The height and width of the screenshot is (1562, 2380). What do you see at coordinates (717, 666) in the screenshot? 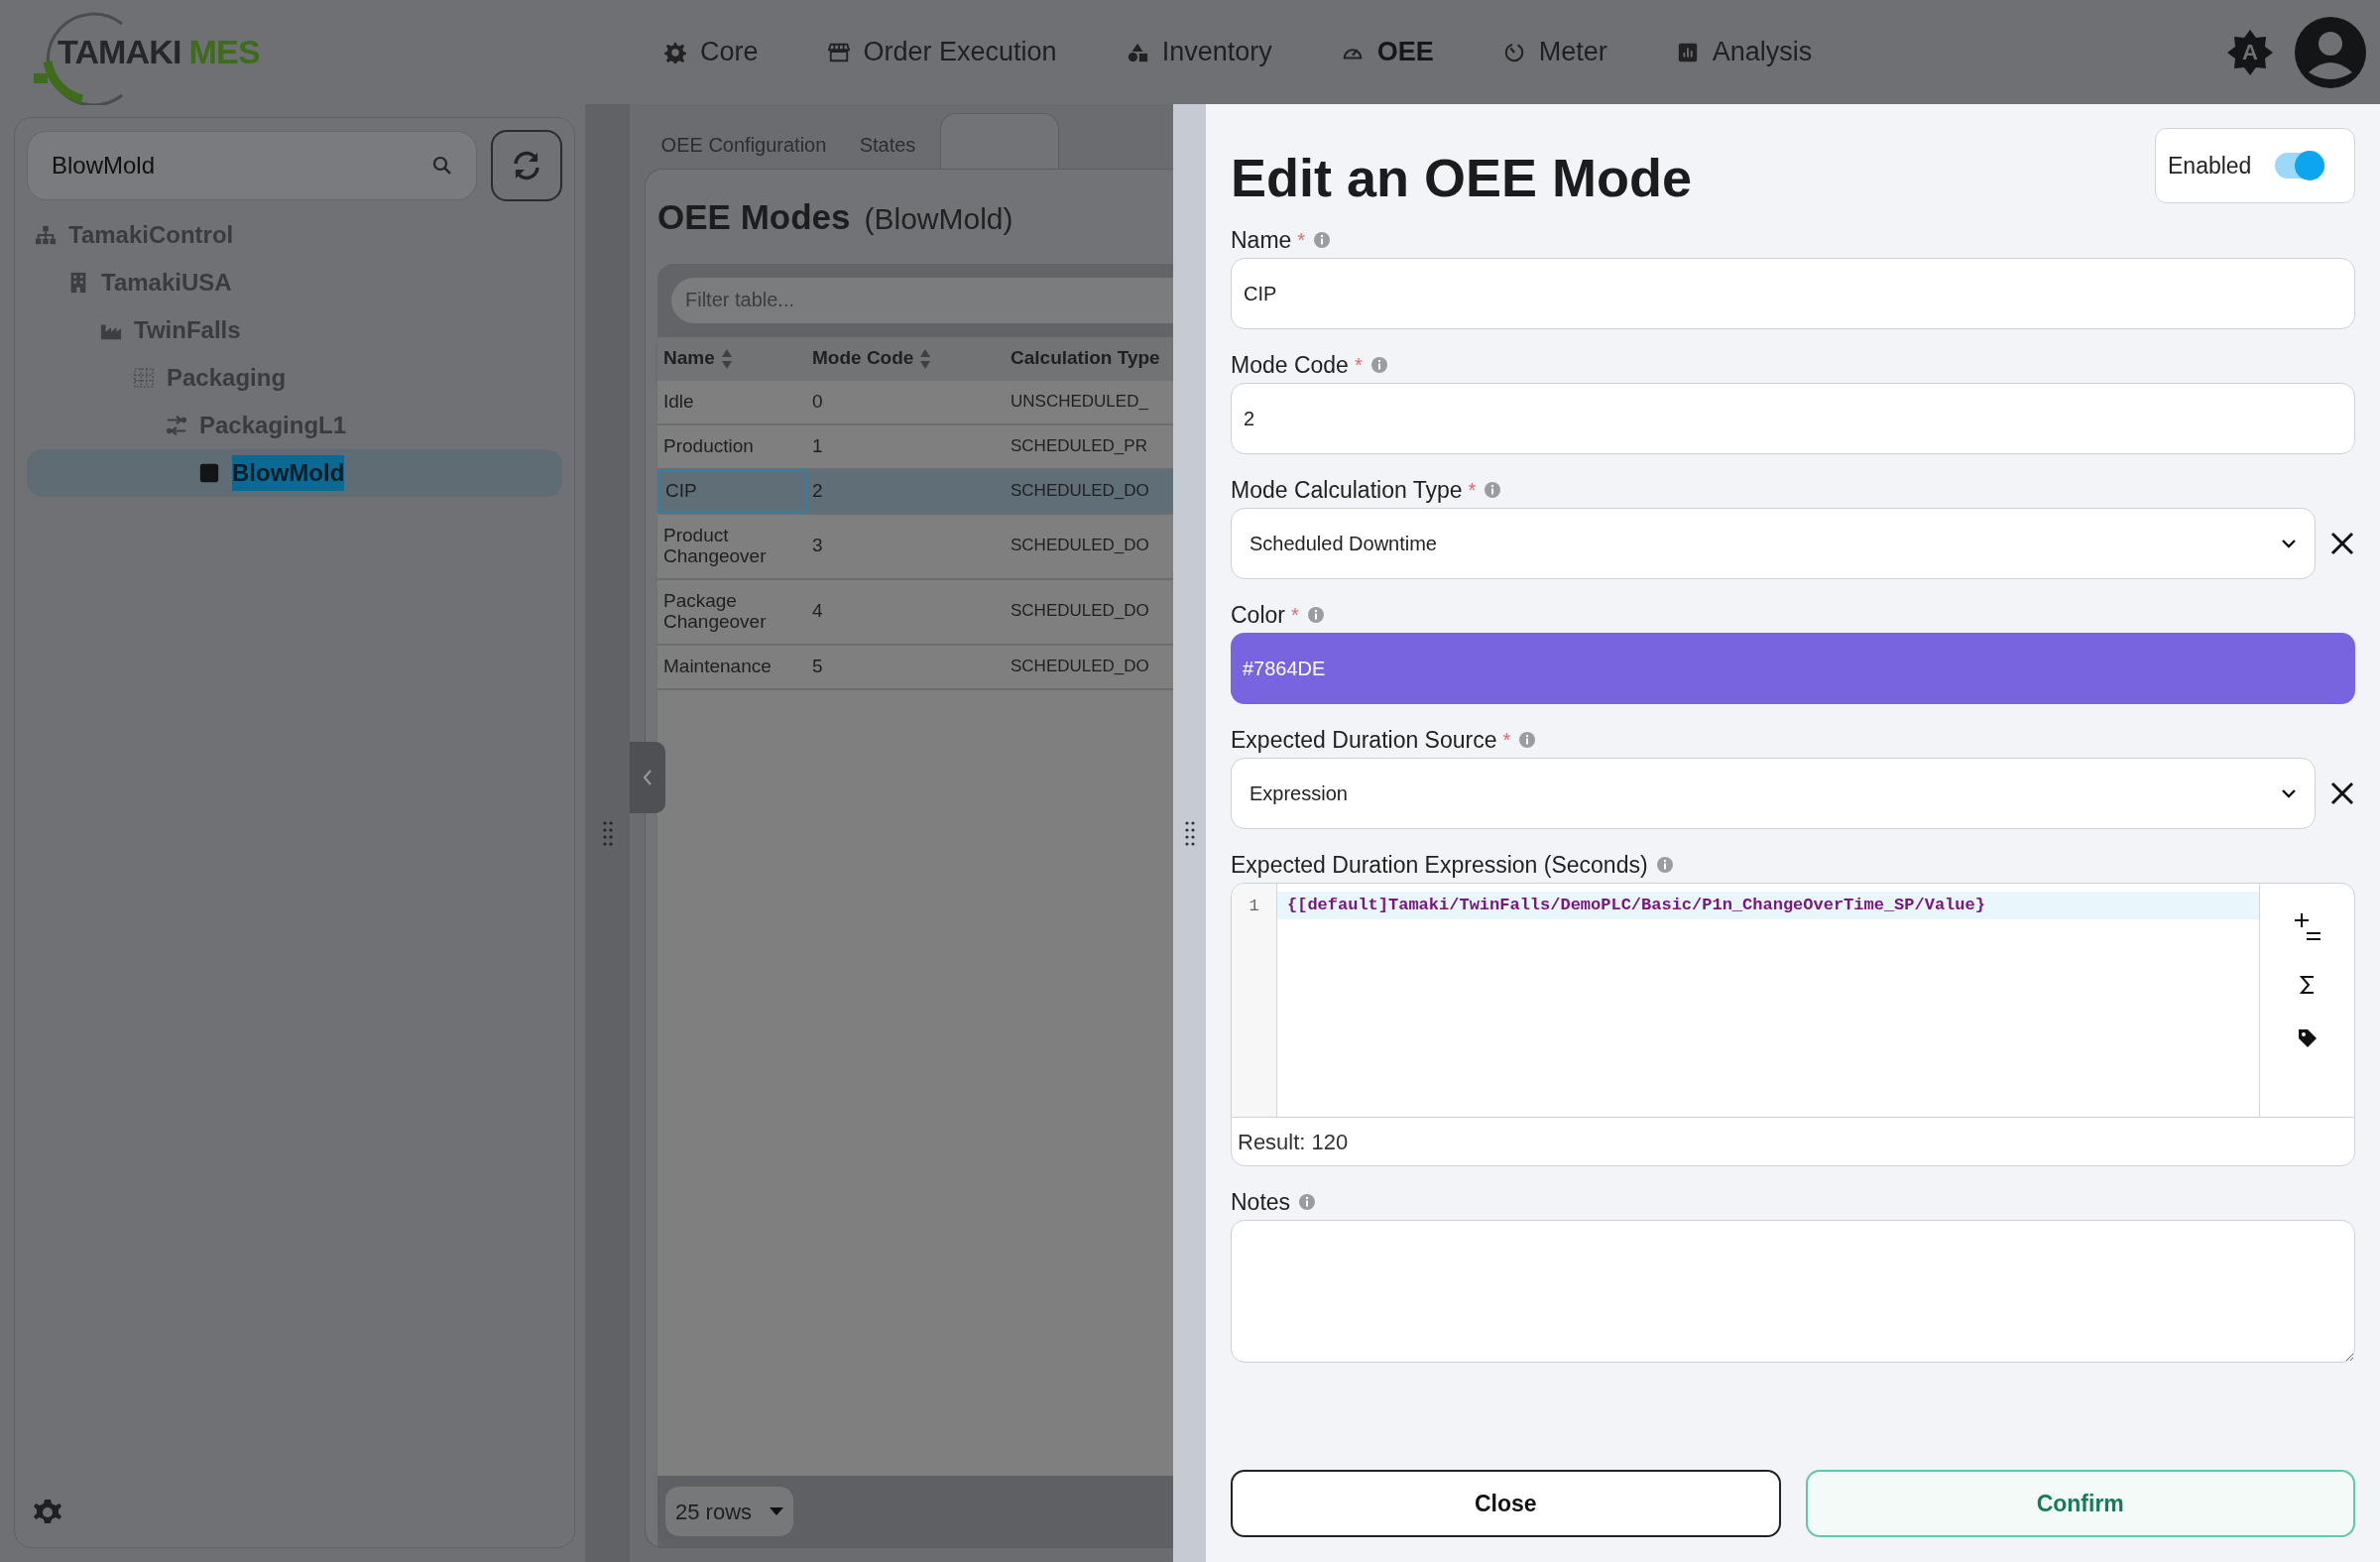
I see `table-cell-text: Maintenance` at bounding box center [717, 666].